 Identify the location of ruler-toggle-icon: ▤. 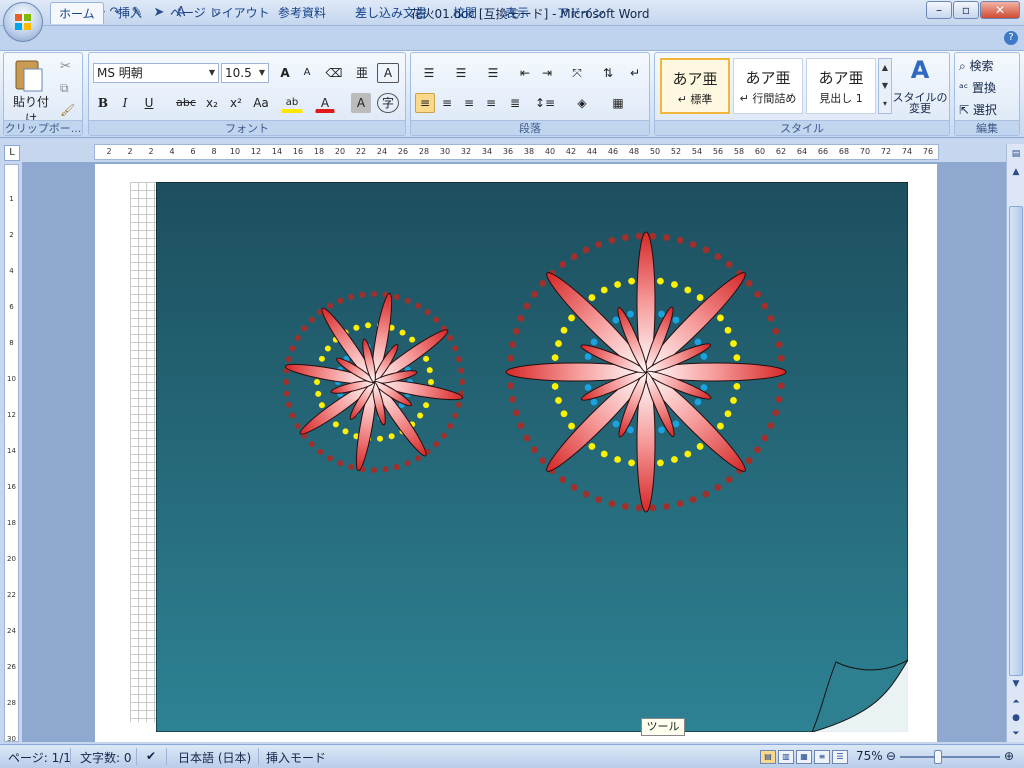
(1016, 154).